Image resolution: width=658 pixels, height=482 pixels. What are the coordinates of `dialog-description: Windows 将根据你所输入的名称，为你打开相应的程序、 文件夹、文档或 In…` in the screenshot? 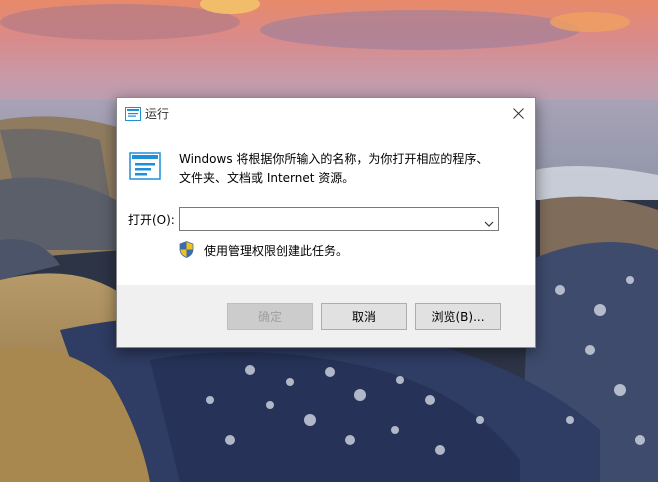 It's located at (349, 169).